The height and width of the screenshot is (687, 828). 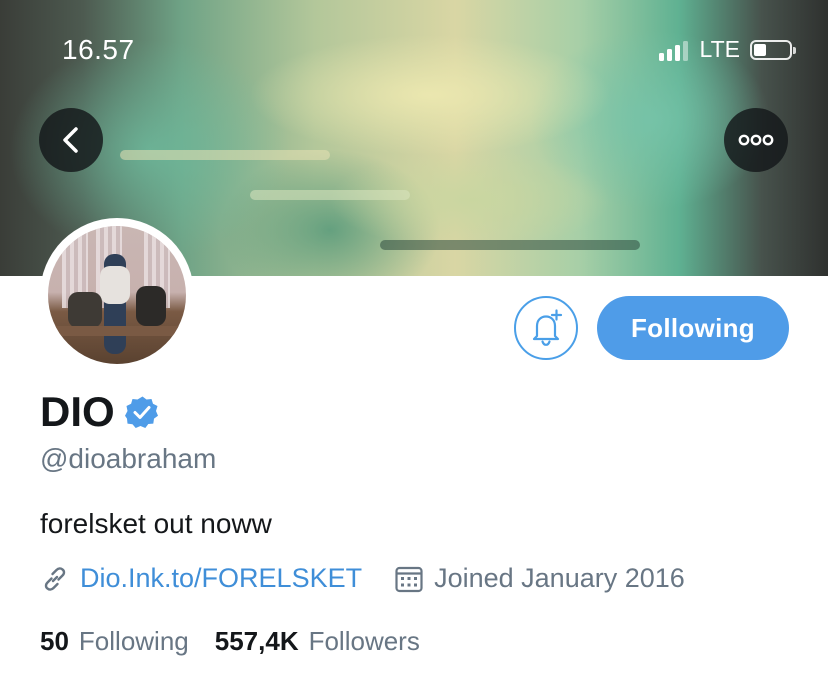 I want to click on more-horizontal-icon, so click(x=756, y=140).